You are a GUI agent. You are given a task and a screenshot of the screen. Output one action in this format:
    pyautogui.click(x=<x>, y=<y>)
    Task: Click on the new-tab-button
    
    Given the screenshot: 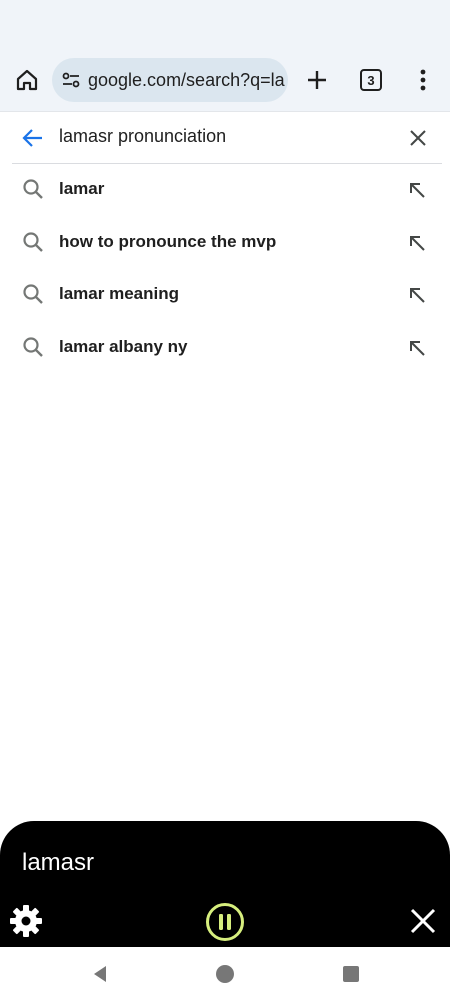 What is the action you would take?
    pyautogui.click(x=317, y=80)
    